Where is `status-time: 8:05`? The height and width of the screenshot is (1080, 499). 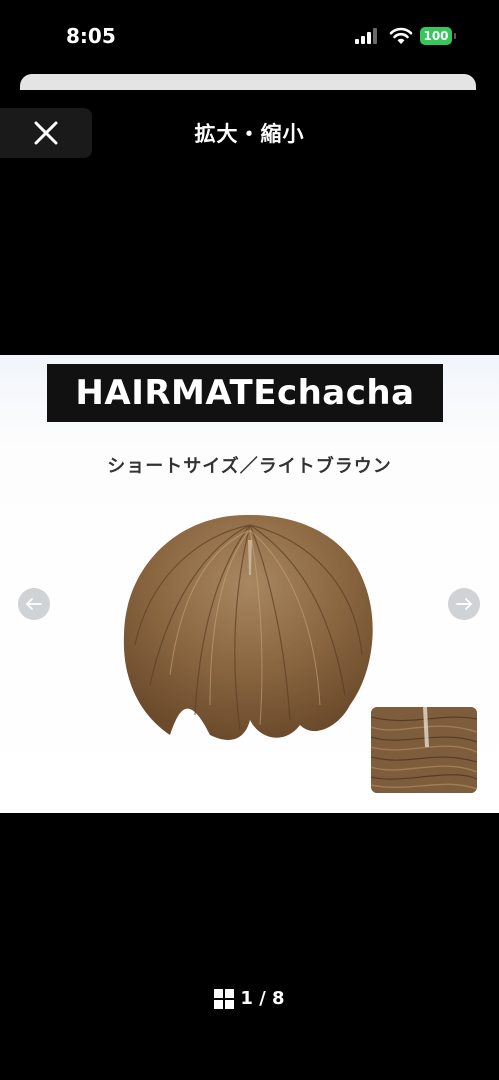
status-time: 8:05 is located at coordinates (91, 36).